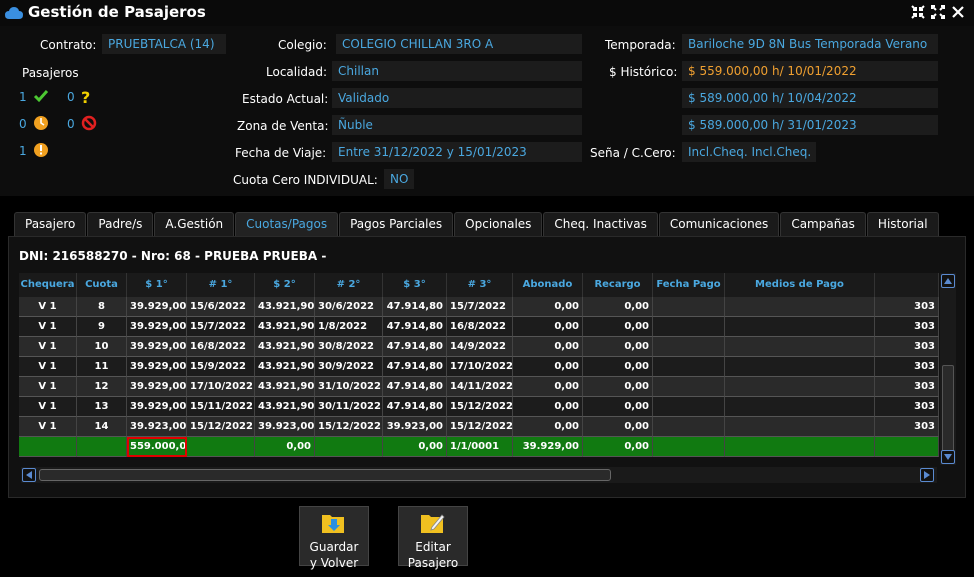 Image resolution: width=974 pixels, height=577 pixels. What do you see at coordinates (548, 285) in the screenshot?
I see `header-abonado: Abonado` at bounding box center [548, 285].